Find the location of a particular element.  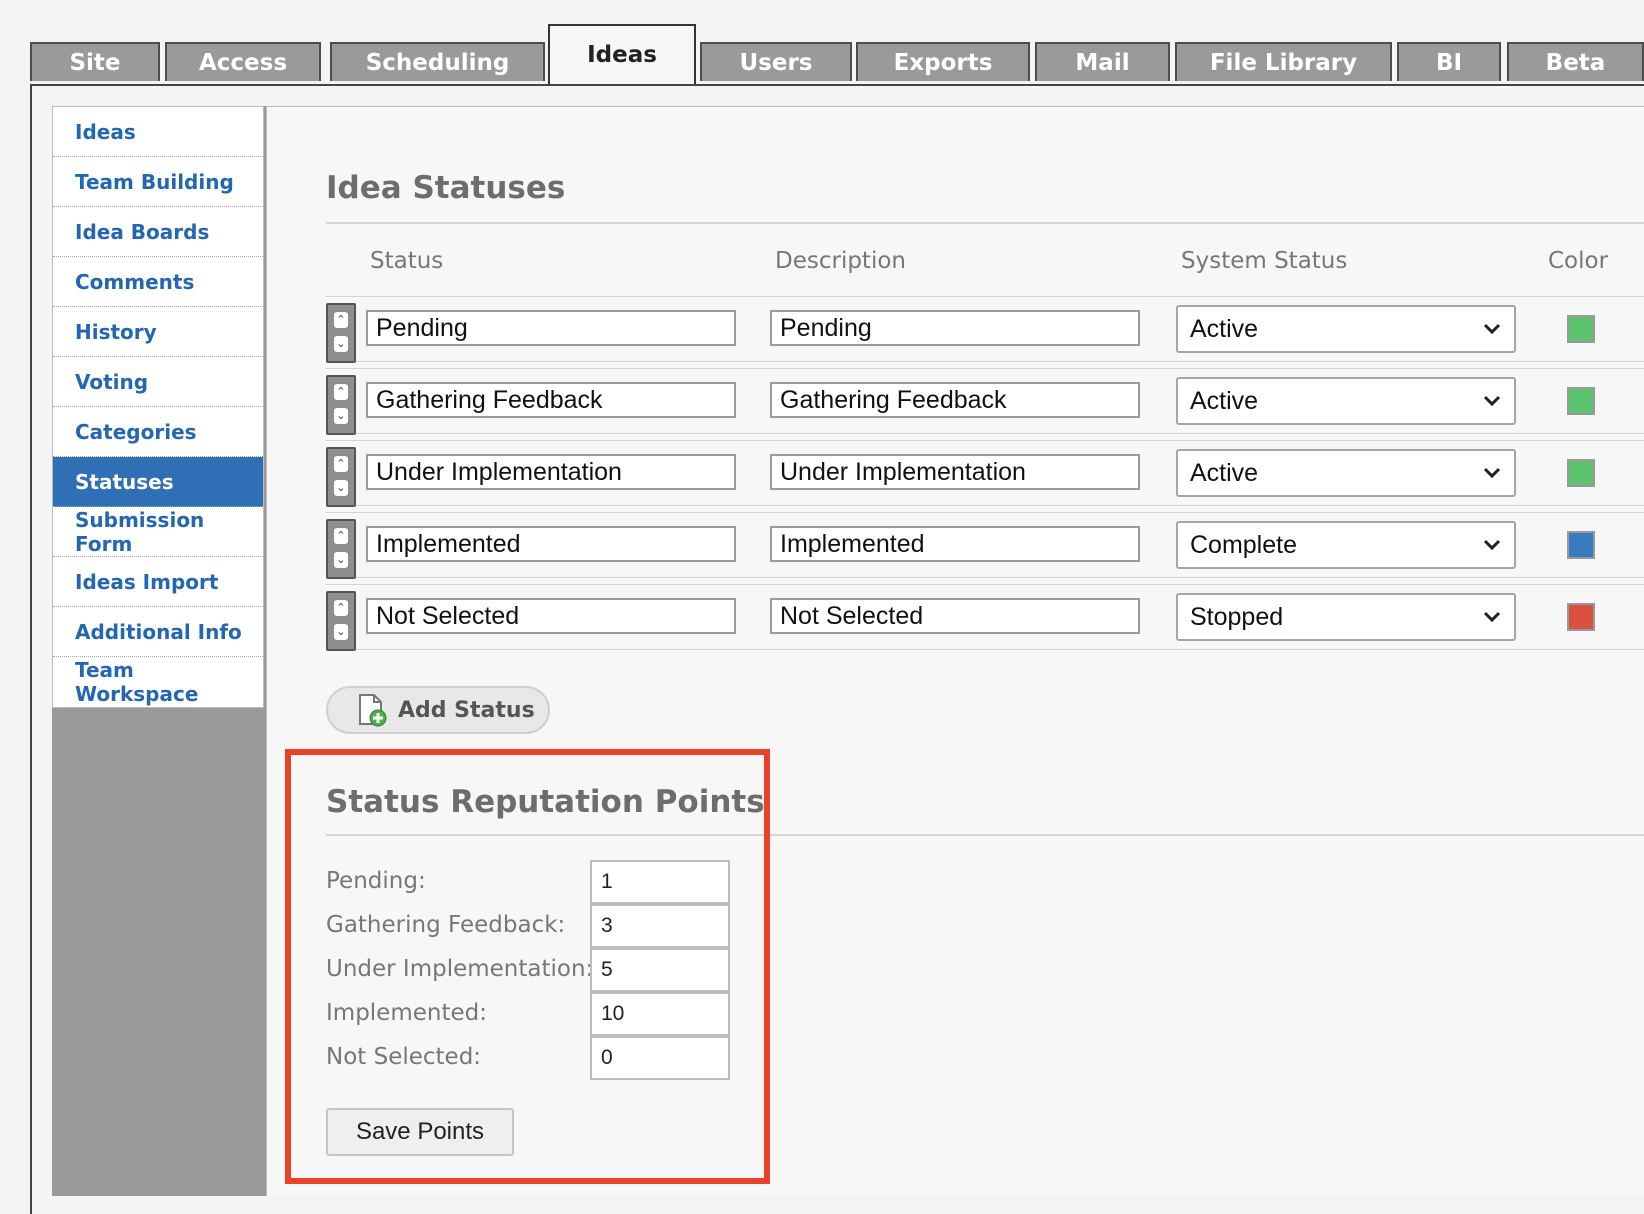

status-row: ⌃ ⌄ Implemented Implemented Complete is located at coordinates (985, 545).